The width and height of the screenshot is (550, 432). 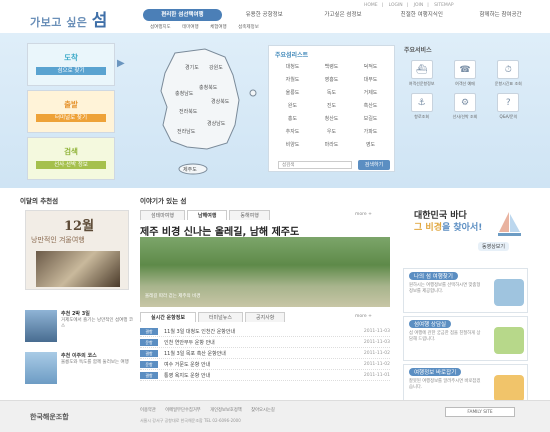 I want to click on story-image: 올레길 따라 걷는 제주의 비경, so click(x=265, y=272).